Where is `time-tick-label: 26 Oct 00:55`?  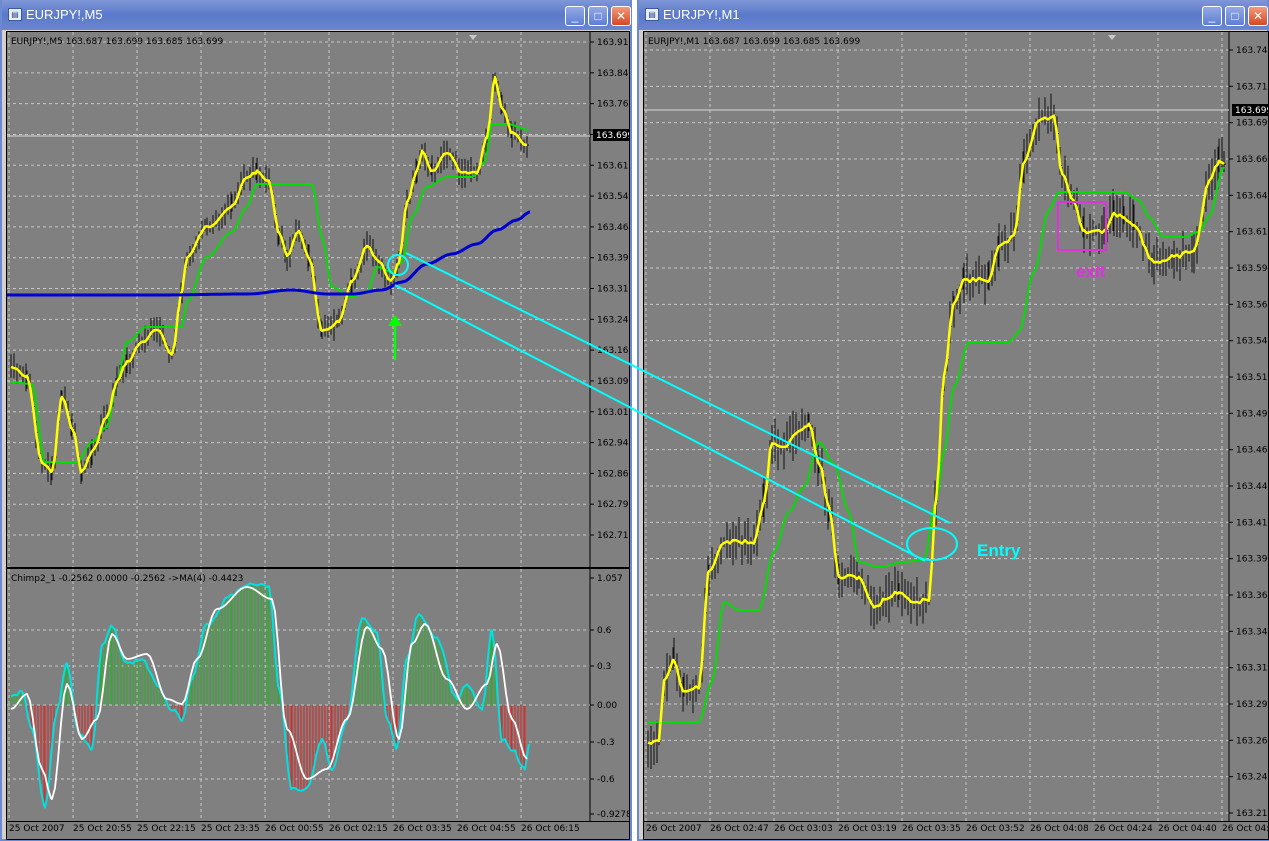 time-tick-label: 26 Oct 00:55 is located at coordinates (294, 829).